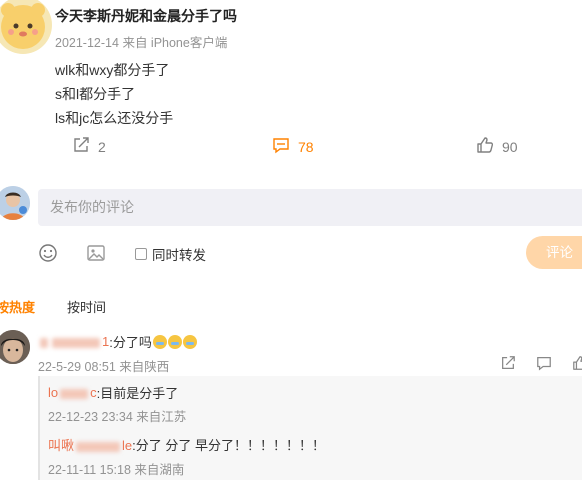 This screenshot has height=480, width=582. I want to click on repost-toggle: 同时转发, so click(170, 254).